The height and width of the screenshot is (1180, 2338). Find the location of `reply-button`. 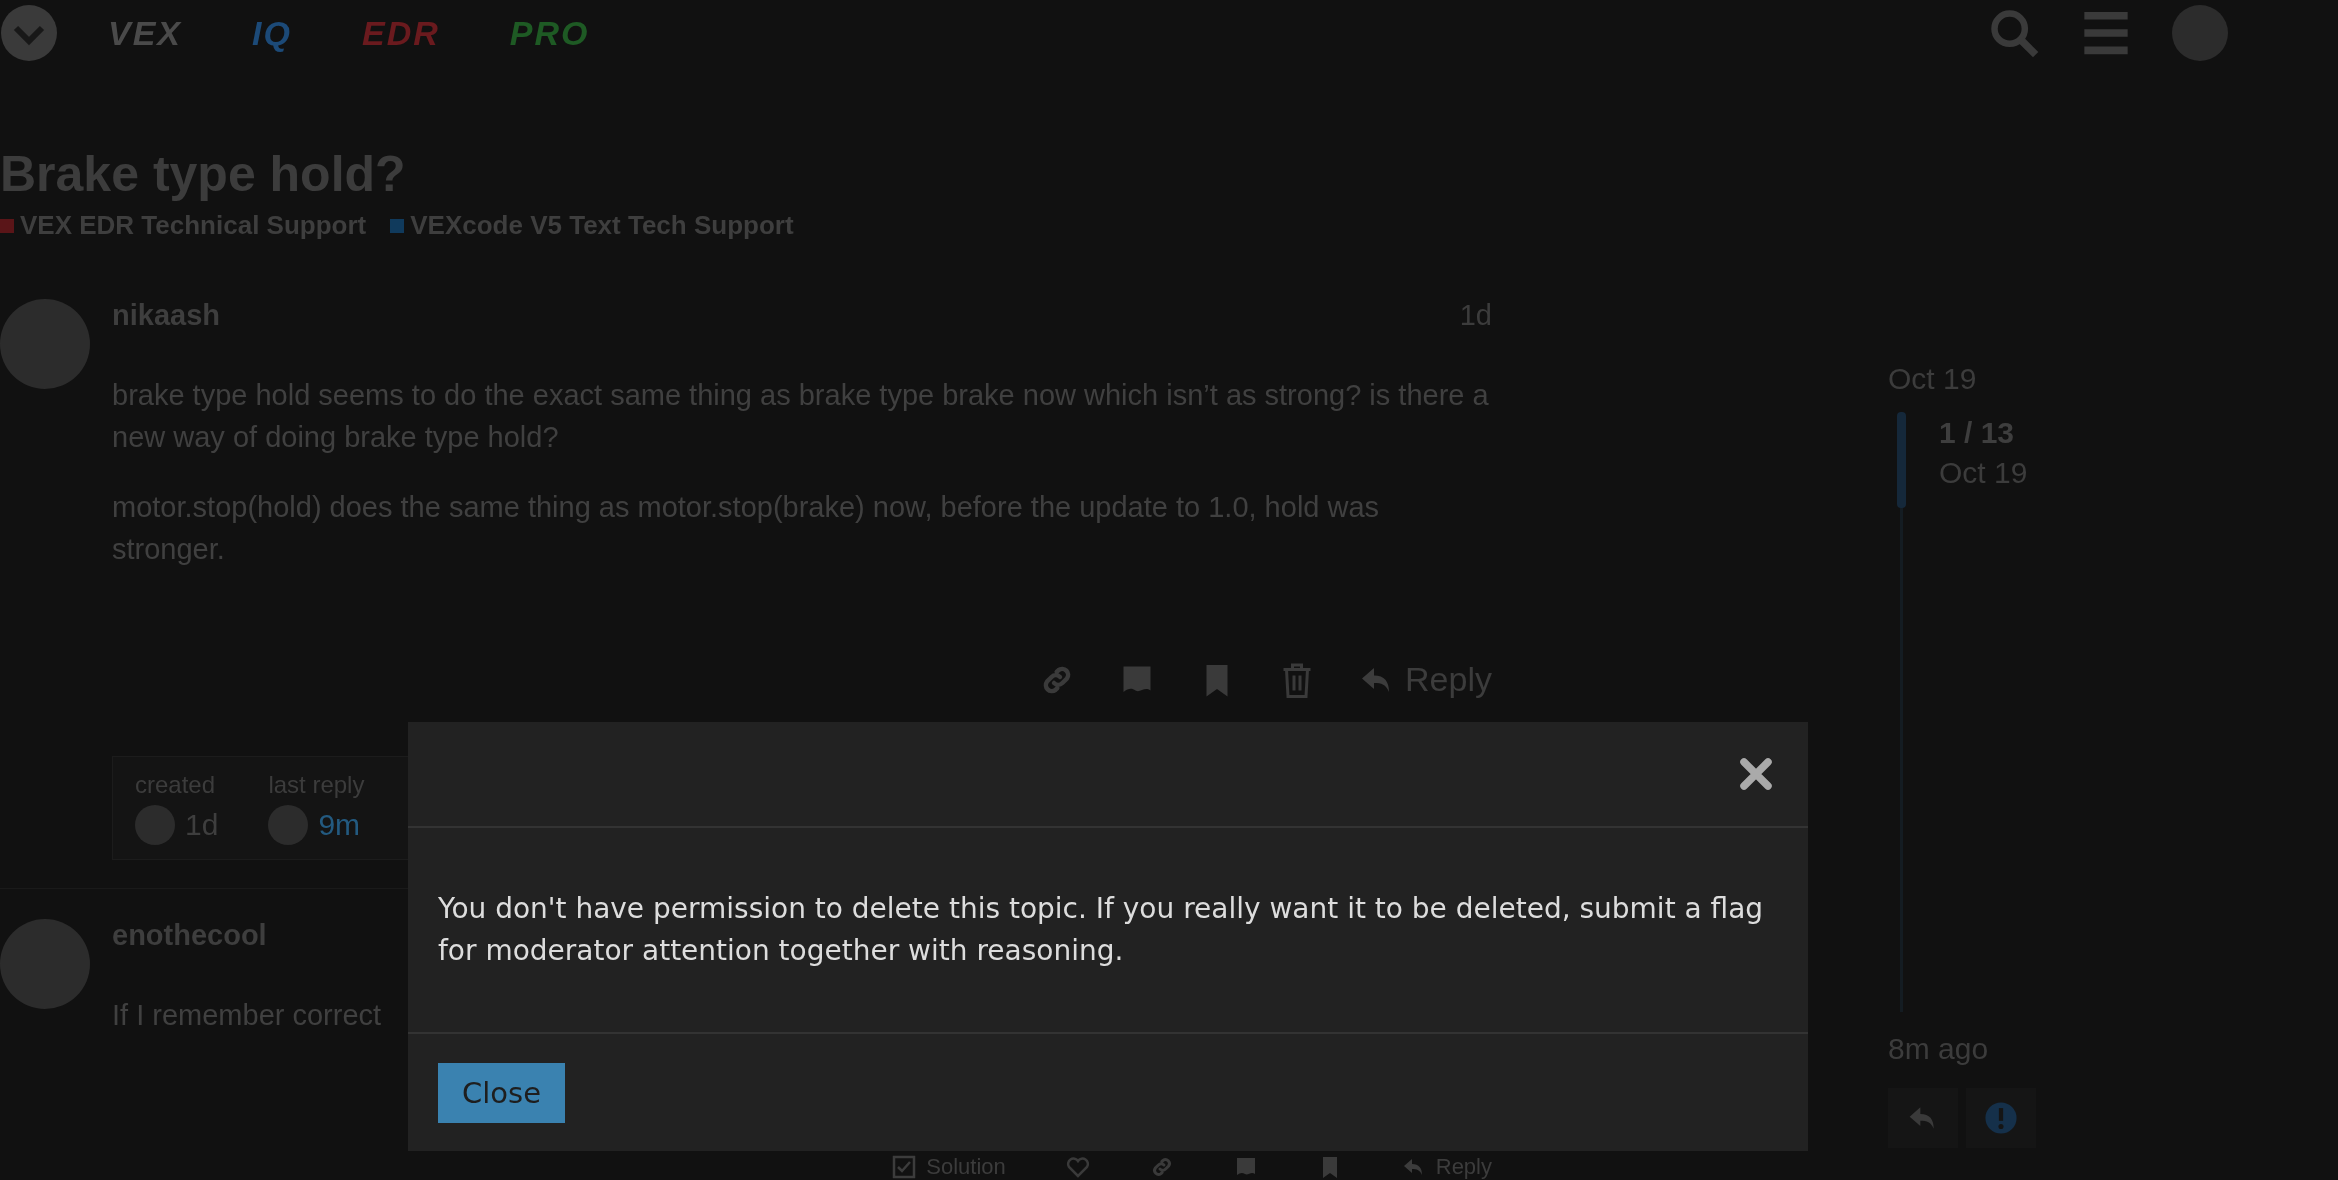

reply-button is located at coordinates (1923, 1118).